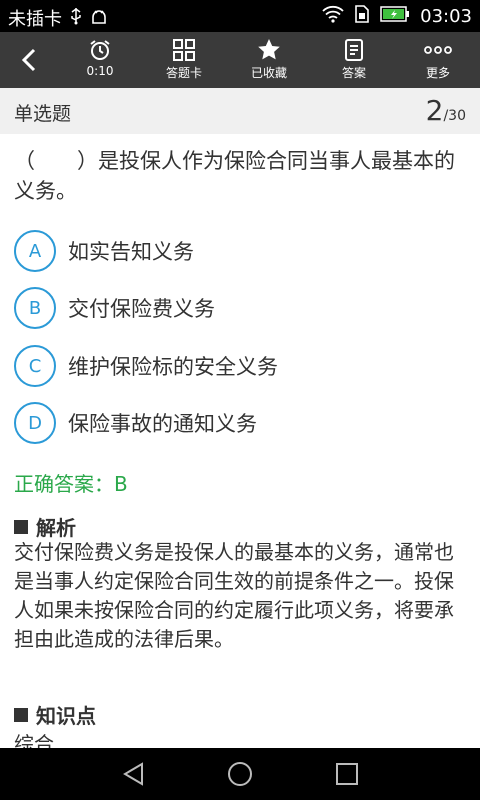 Image resolution: width=480 pixels, height=800 pixels. I want to click on more-label: 更多, so click(437, 73).